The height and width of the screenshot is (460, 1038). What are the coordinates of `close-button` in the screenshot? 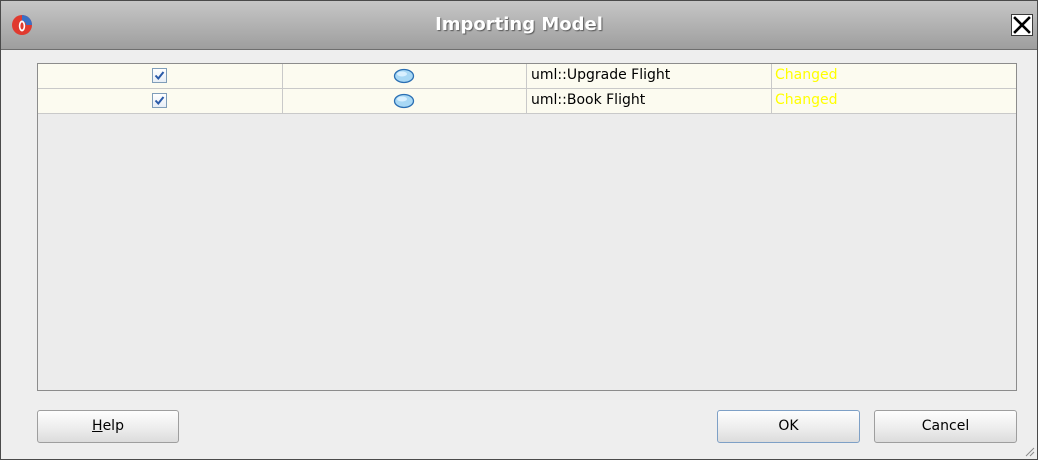 It's located at (1022, 25).